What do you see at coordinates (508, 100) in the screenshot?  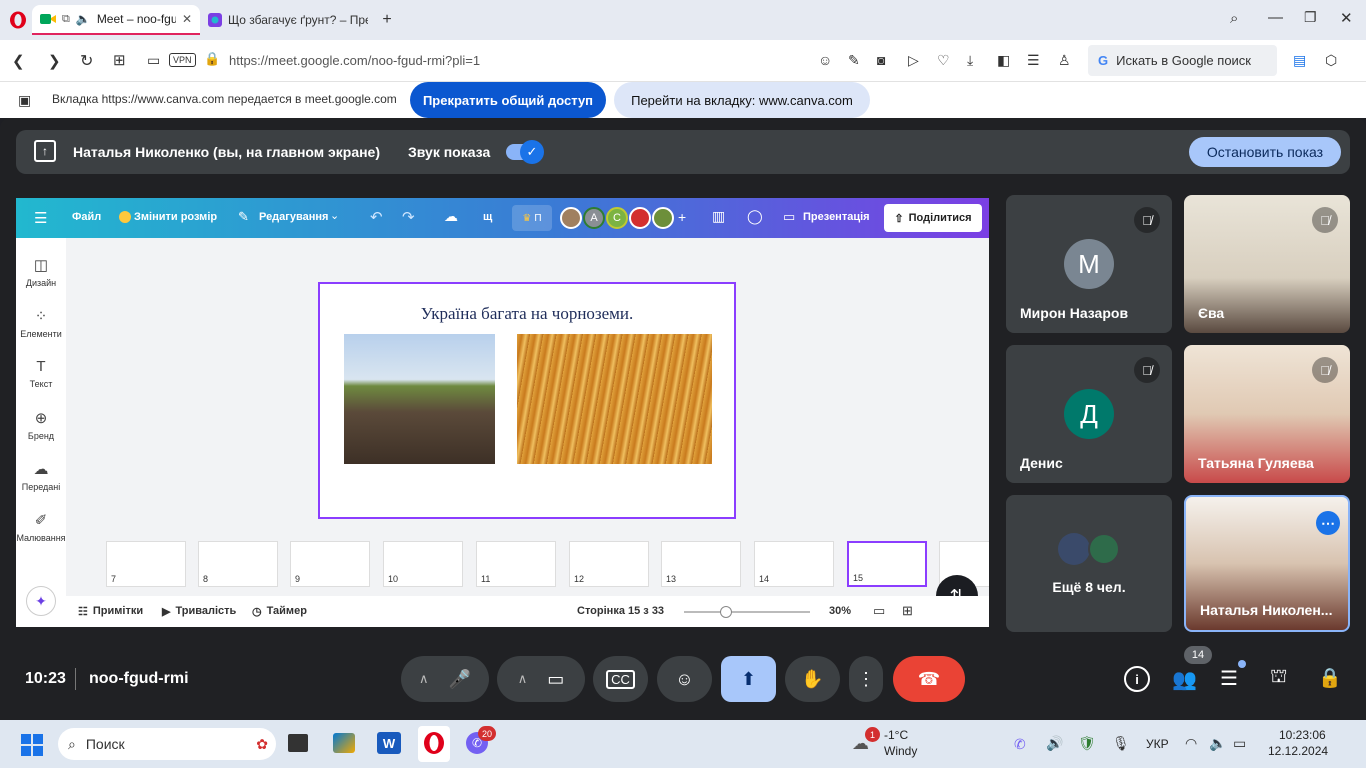 I see `stop-sharing-button: Прекратить общий доступ` at bounding box center [508, 100].